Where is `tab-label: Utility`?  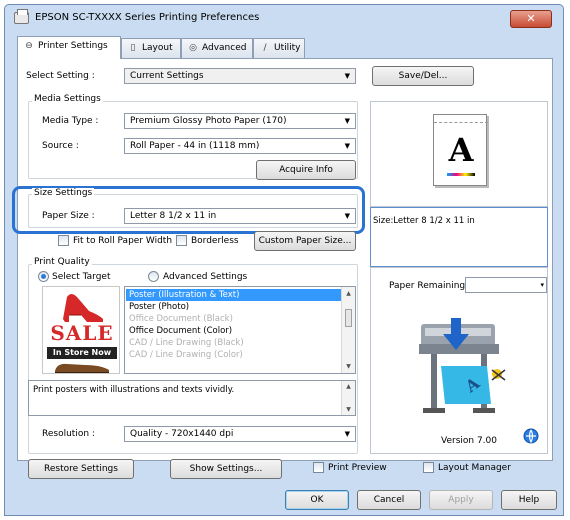 tab-label: Utility is located at coordinates (287, 48).